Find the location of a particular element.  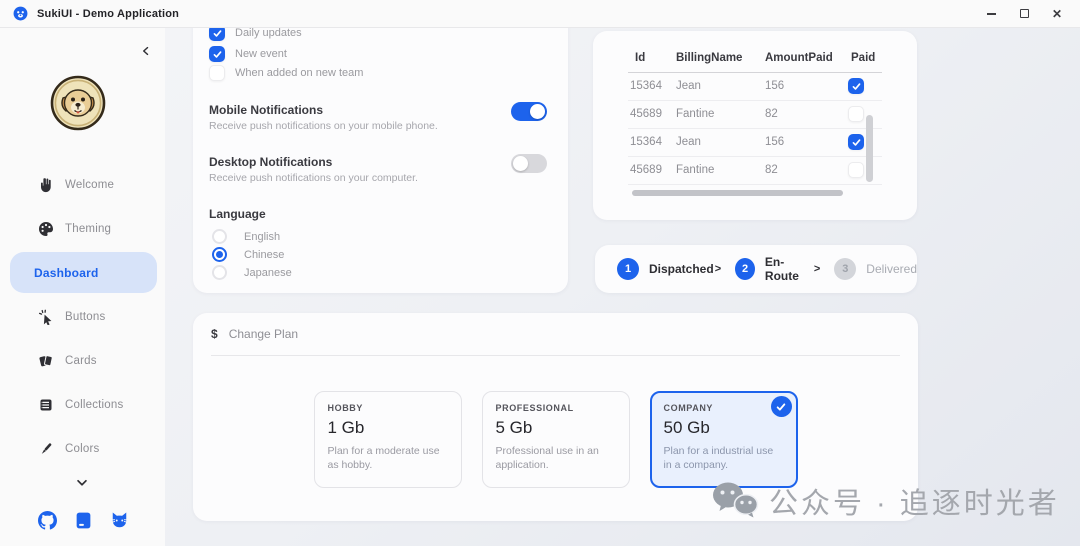

github-link is located at coordinates (47, 520).